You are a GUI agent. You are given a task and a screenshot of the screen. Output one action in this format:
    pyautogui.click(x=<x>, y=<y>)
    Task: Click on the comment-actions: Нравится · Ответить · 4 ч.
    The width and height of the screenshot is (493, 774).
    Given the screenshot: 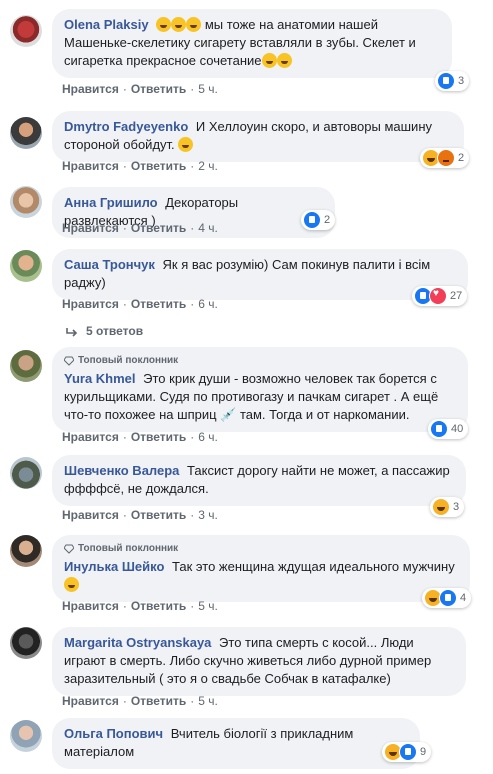 What is the action you would take?
    pyautogui.click(x=140, y=228)
    